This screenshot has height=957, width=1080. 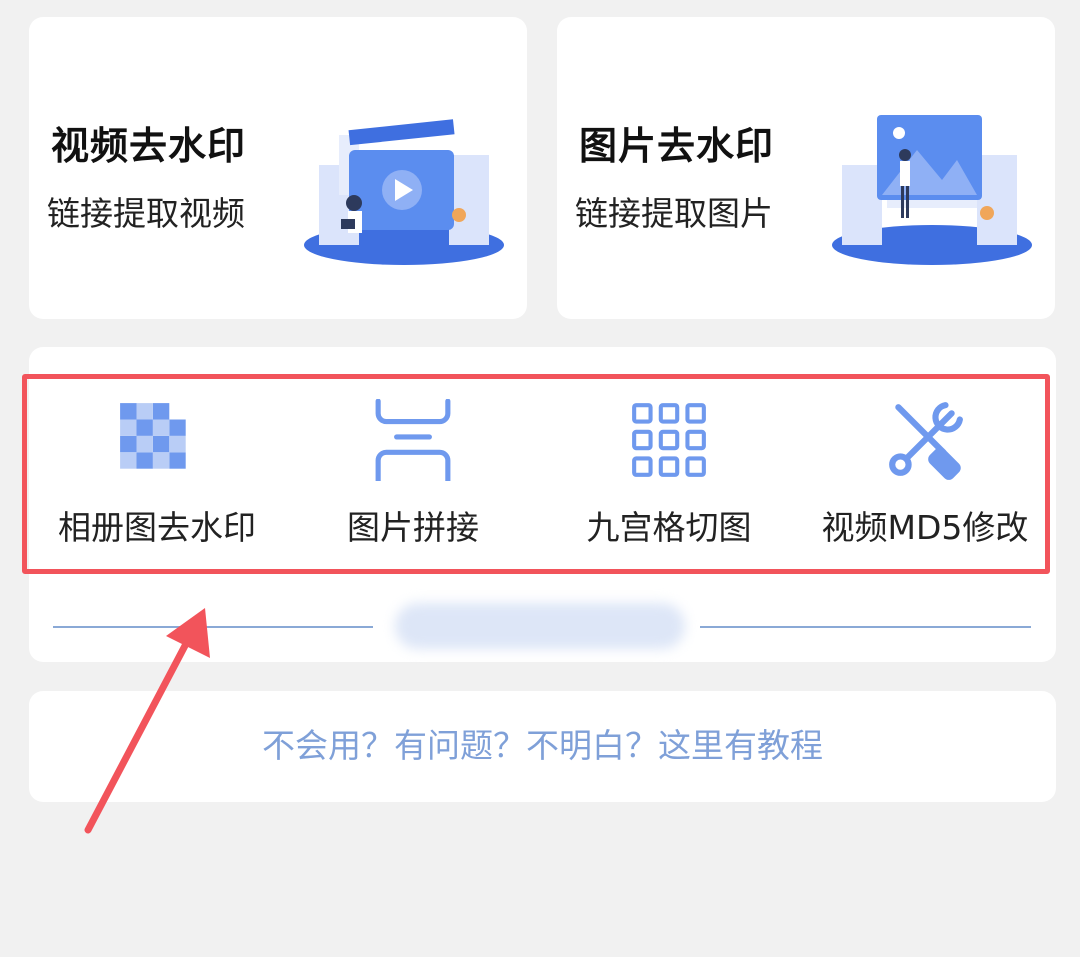 What do you see at coordinates (806, 168) in the screenshot?
I see `image-watermark-card: 图片去水印 链接提取图片` at bounding box center [806, 168].